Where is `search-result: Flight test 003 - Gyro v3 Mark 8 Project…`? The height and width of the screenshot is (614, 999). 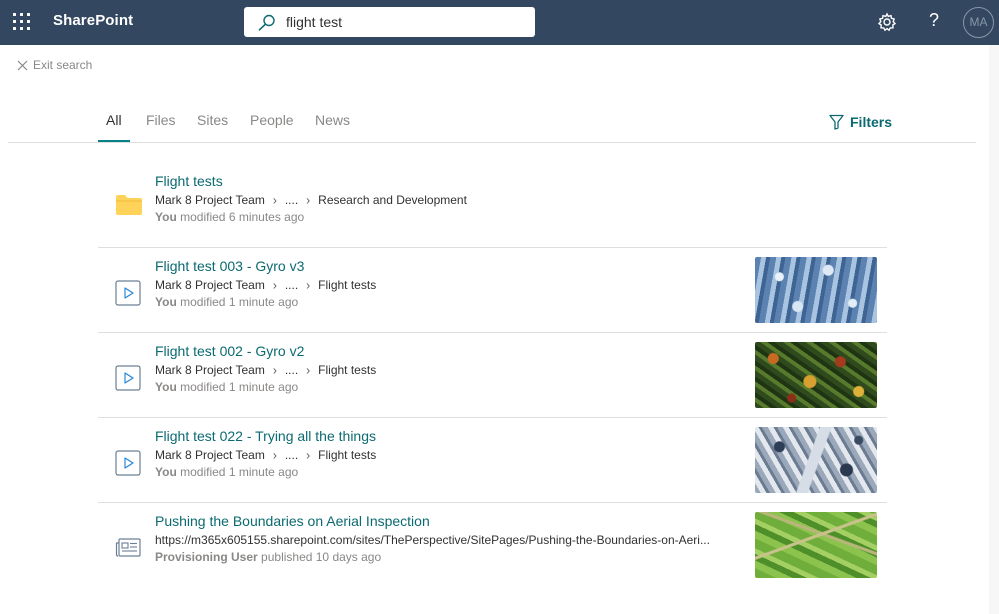 search-result: Flight test 003 - Gyro v3 Mark 8 Project… is located at coordinates (492, 290).